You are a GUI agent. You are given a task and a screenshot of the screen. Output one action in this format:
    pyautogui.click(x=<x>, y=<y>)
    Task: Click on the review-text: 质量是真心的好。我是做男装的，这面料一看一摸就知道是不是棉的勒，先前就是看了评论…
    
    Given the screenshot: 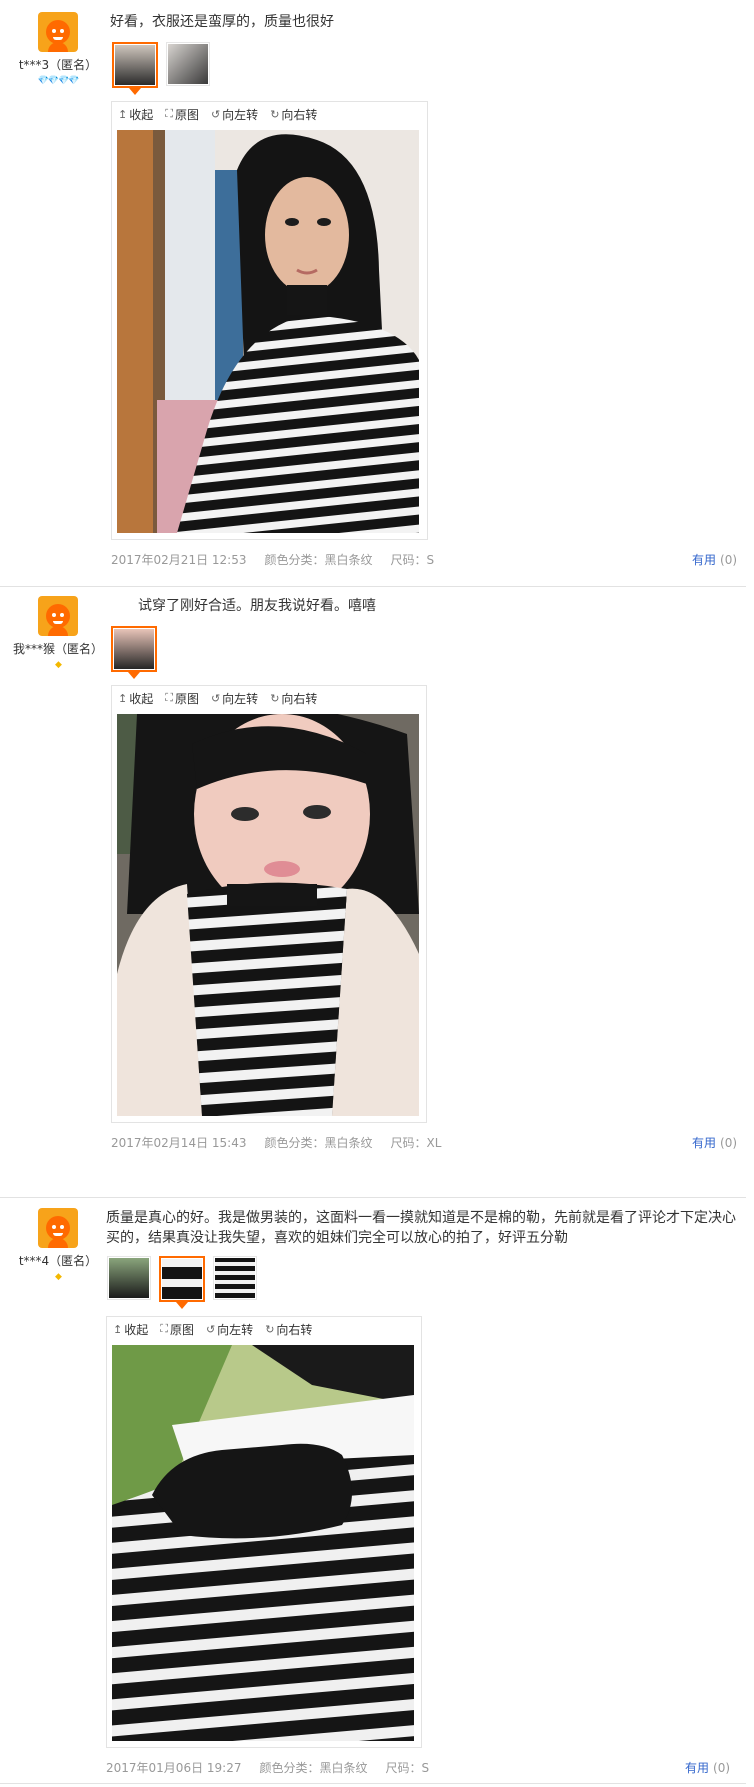 What is the action you would take?
    pyautogui.click(x=421, y=1228)
    